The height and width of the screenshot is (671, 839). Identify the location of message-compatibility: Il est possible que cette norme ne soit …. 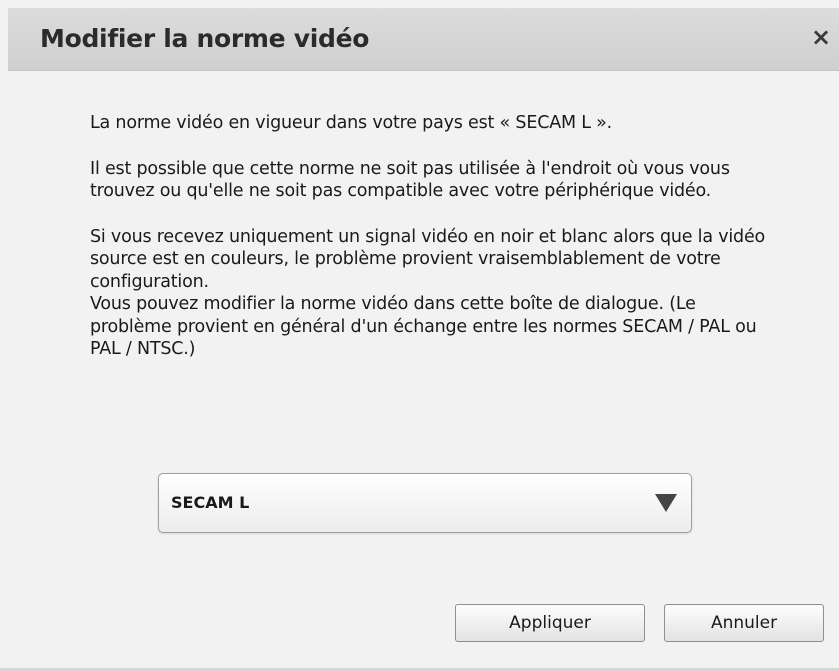
(410, 180).